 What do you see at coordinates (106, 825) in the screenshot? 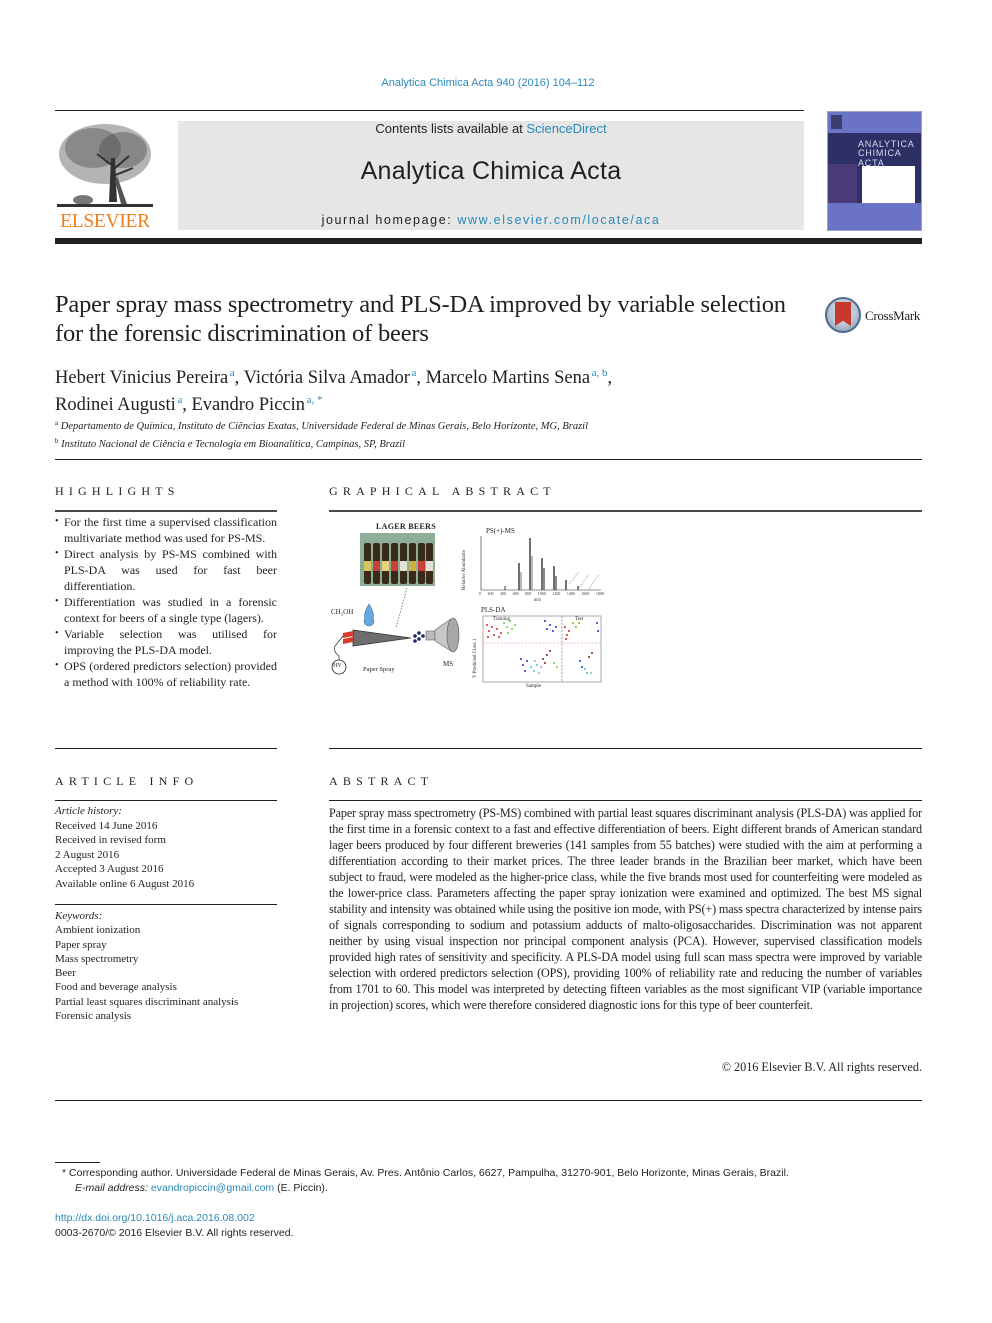
I see `history-item: Received 14 June 2016` at bounding box center [106, 825].